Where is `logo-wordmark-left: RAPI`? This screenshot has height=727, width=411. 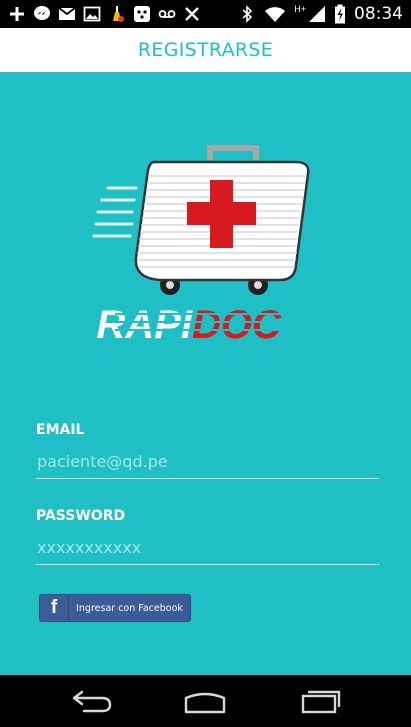
logo-wordmark-left: RAPI is located at coordinates (144, 325).